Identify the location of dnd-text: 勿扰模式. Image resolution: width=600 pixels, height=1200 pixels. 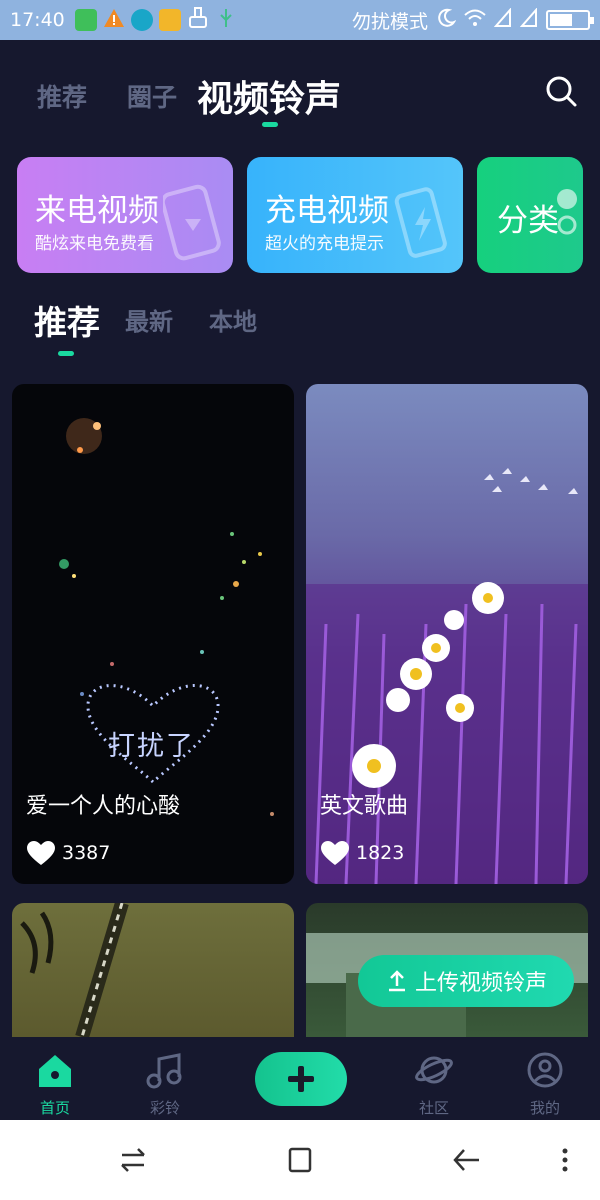
(389, 21).